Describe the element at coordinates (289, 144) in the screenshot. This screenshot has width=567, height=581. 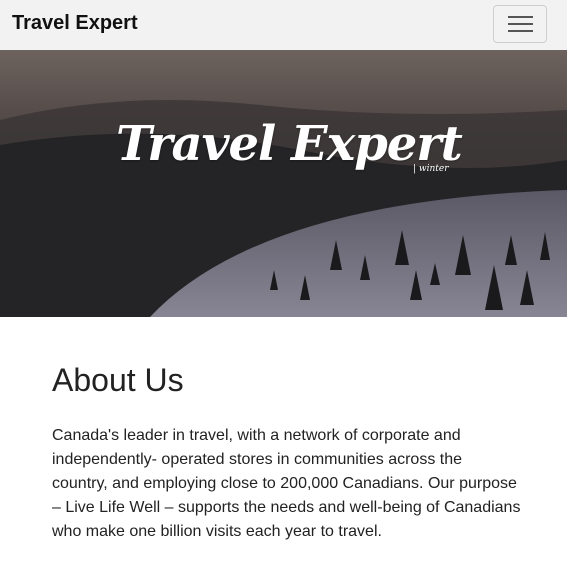
I see `hero-title: Travel Expert` at that location.